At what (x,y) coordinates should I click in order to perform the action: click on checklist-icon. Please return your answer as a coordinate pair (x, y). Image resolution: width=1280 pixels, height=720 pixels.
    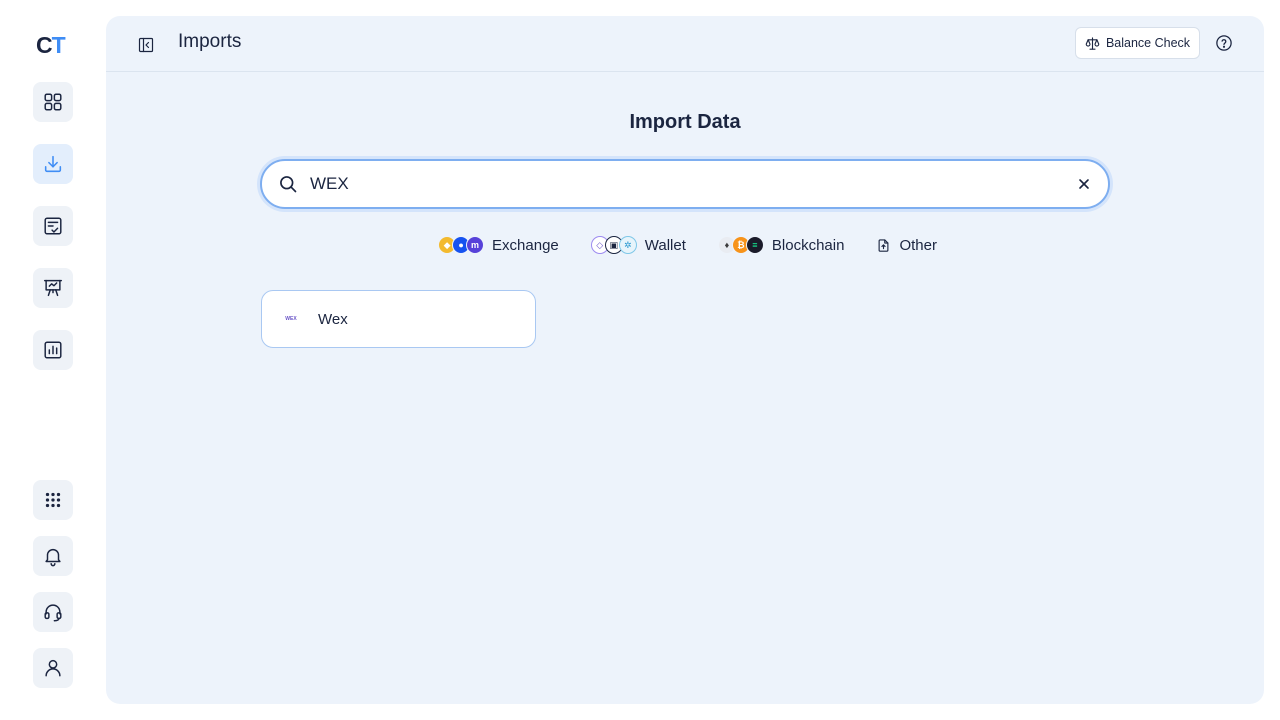
    Looking at the image, I should click on (53, 226).